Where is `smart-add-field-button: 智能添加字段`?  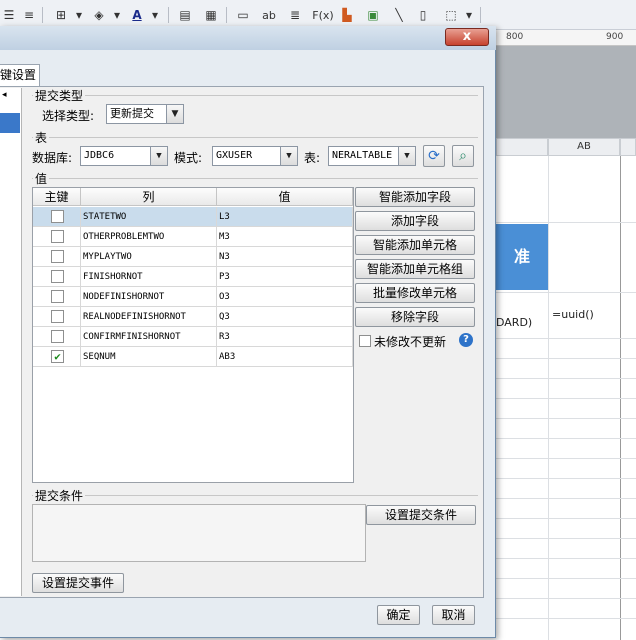
smart-add-field-button: 智能添加字段 is located at coordinates (415, 197).